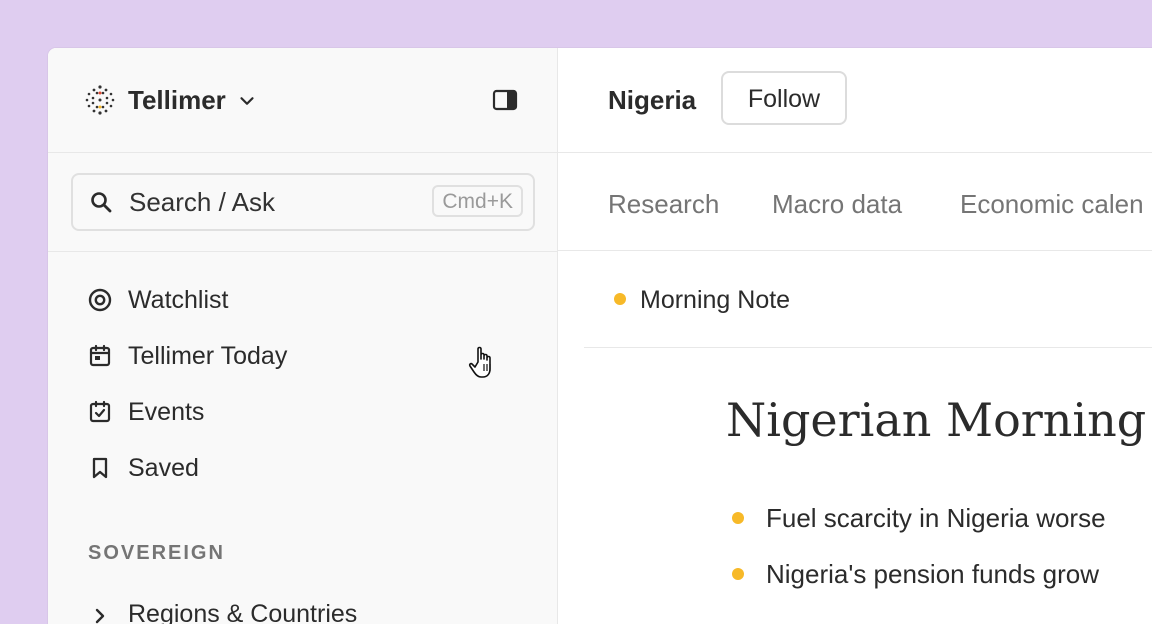  I want to click on calendar-icon, so click(100, 355).